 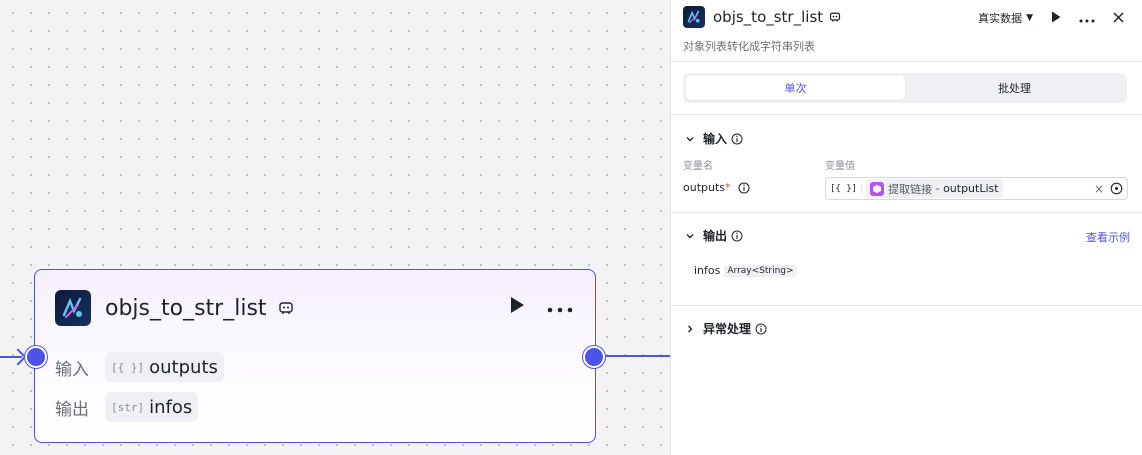 I want to click on variable-settings-icon, so click(x=1116, y=188).